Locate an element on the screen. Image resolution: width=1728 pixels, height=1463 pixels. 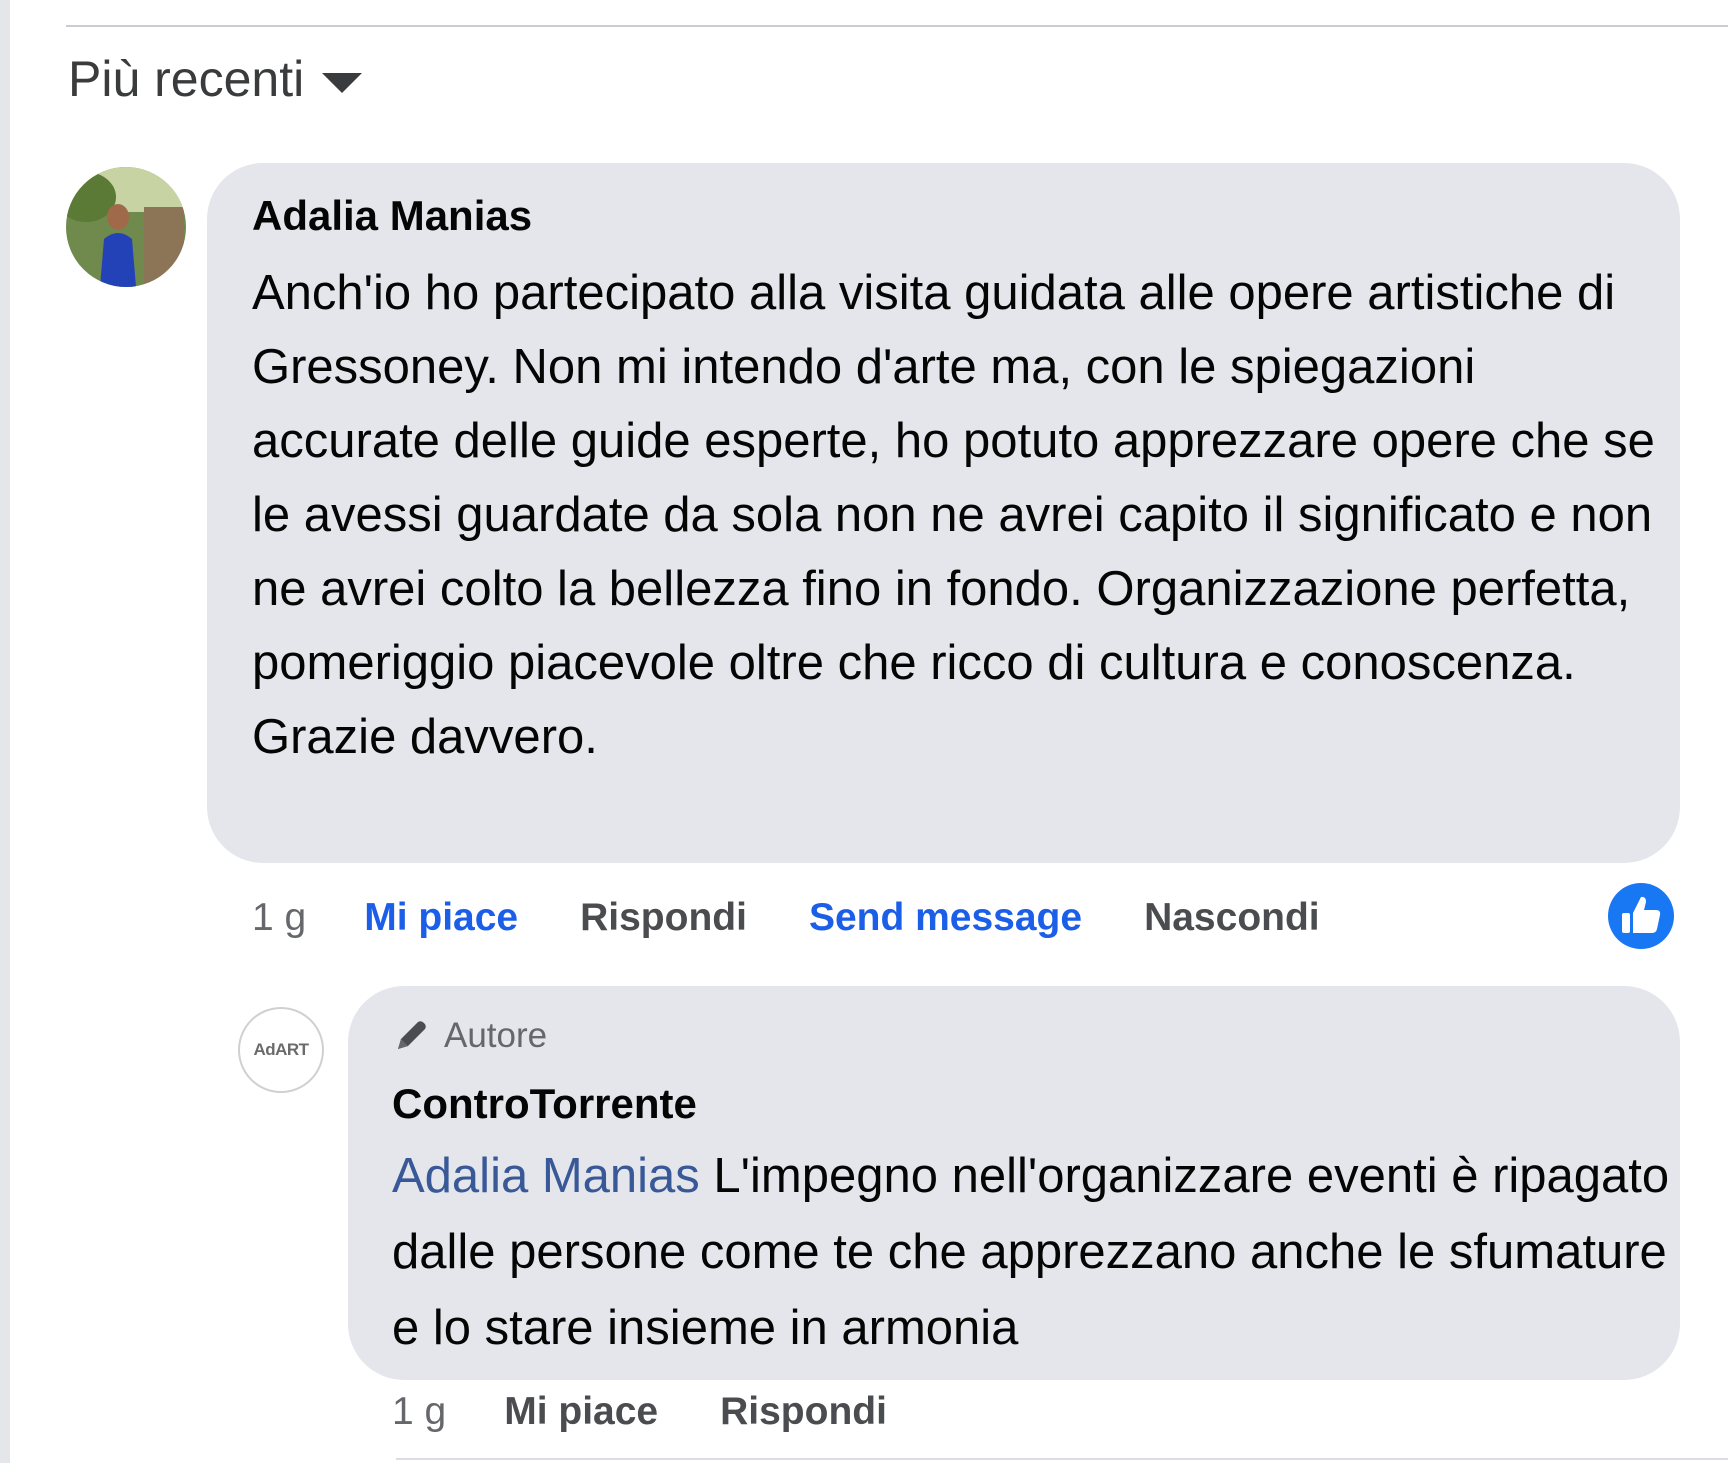
top-divider is located at coordinates (897, 26).